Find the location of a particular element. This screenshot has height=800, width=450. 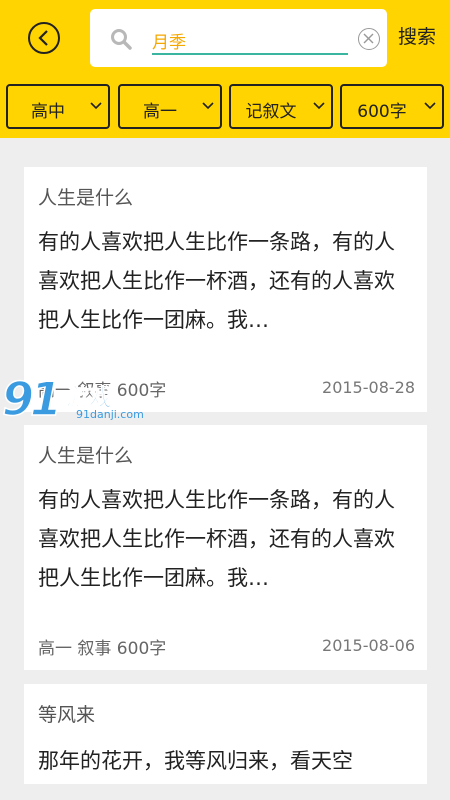

filter-label: 高中 is located at coordinates (48, 112).